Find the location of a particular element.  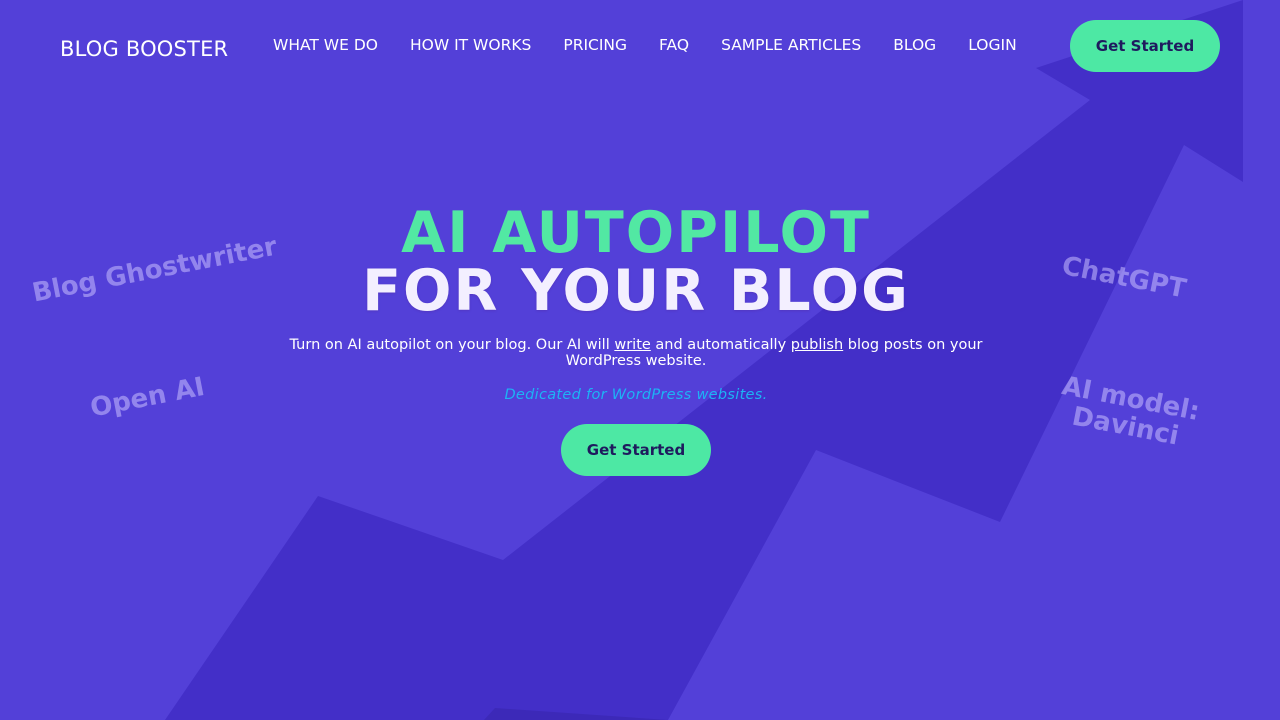

nav-item-blog: BLOG is located at coordinates (914, 45).